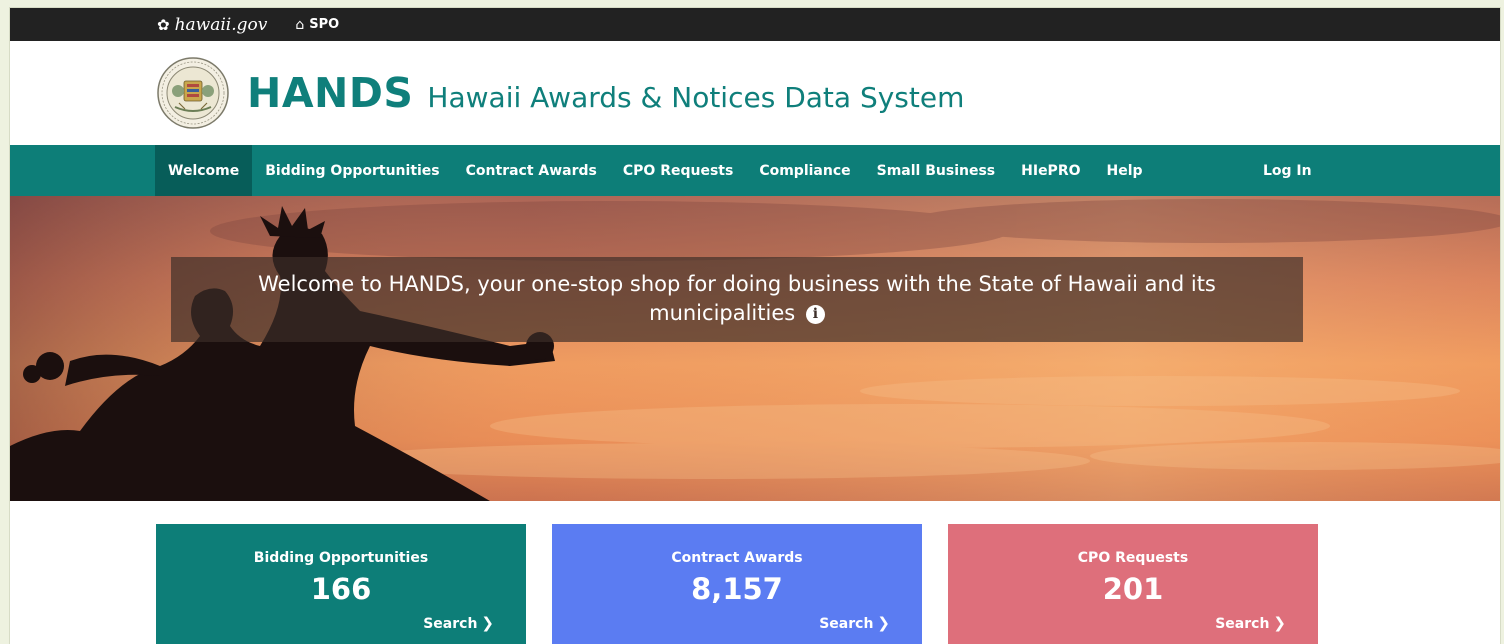 This screenshot has height=644, width=1504. I want to click on state-seal-logo, so click(193, 93).